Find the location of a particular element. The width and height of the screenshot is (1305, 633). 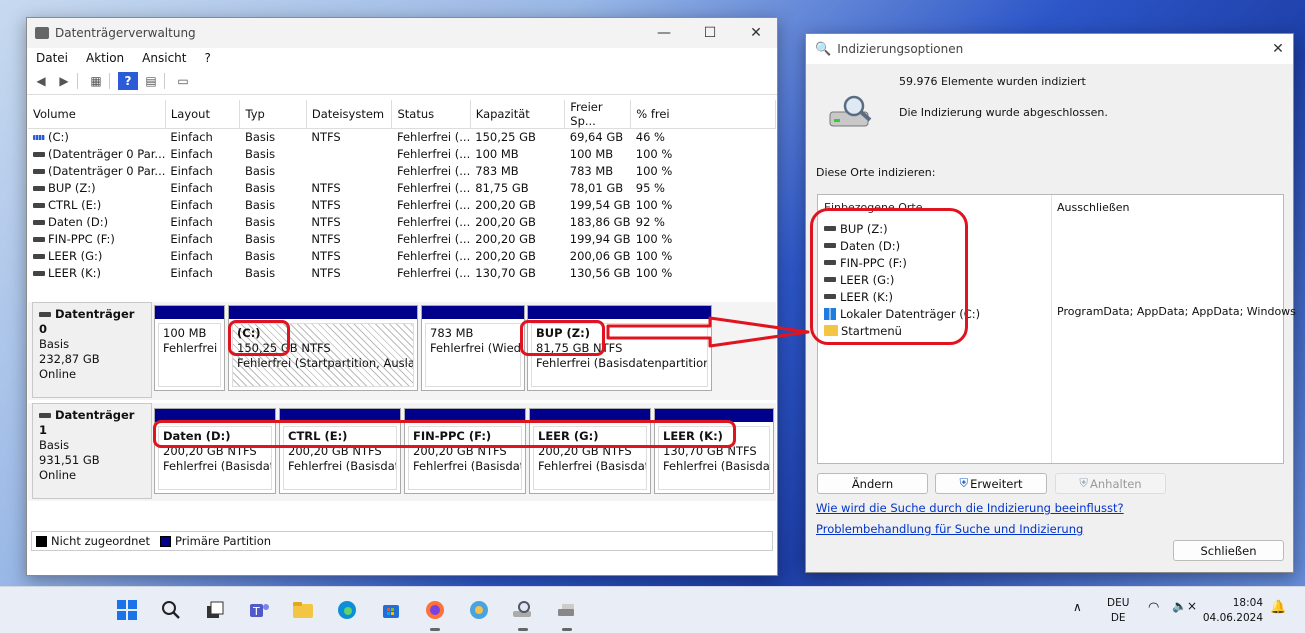

help-icon: ? is located at coordinates (128, 81).